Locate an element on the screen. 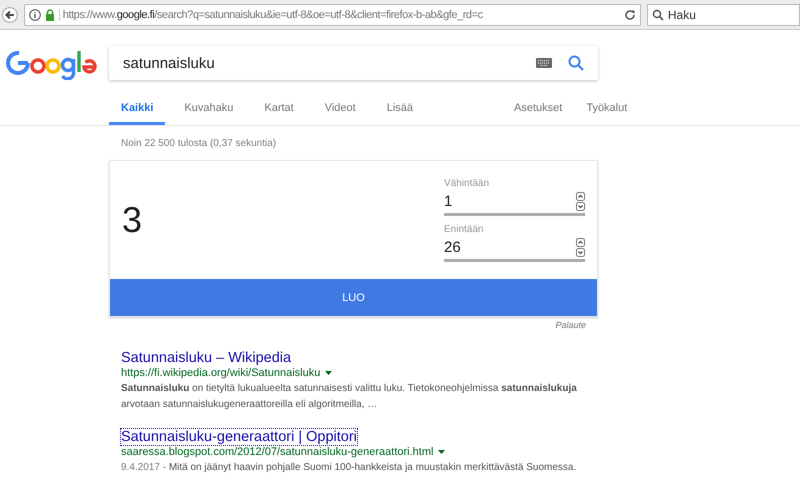  number-field: 1 is located at coordinates (510, 201).